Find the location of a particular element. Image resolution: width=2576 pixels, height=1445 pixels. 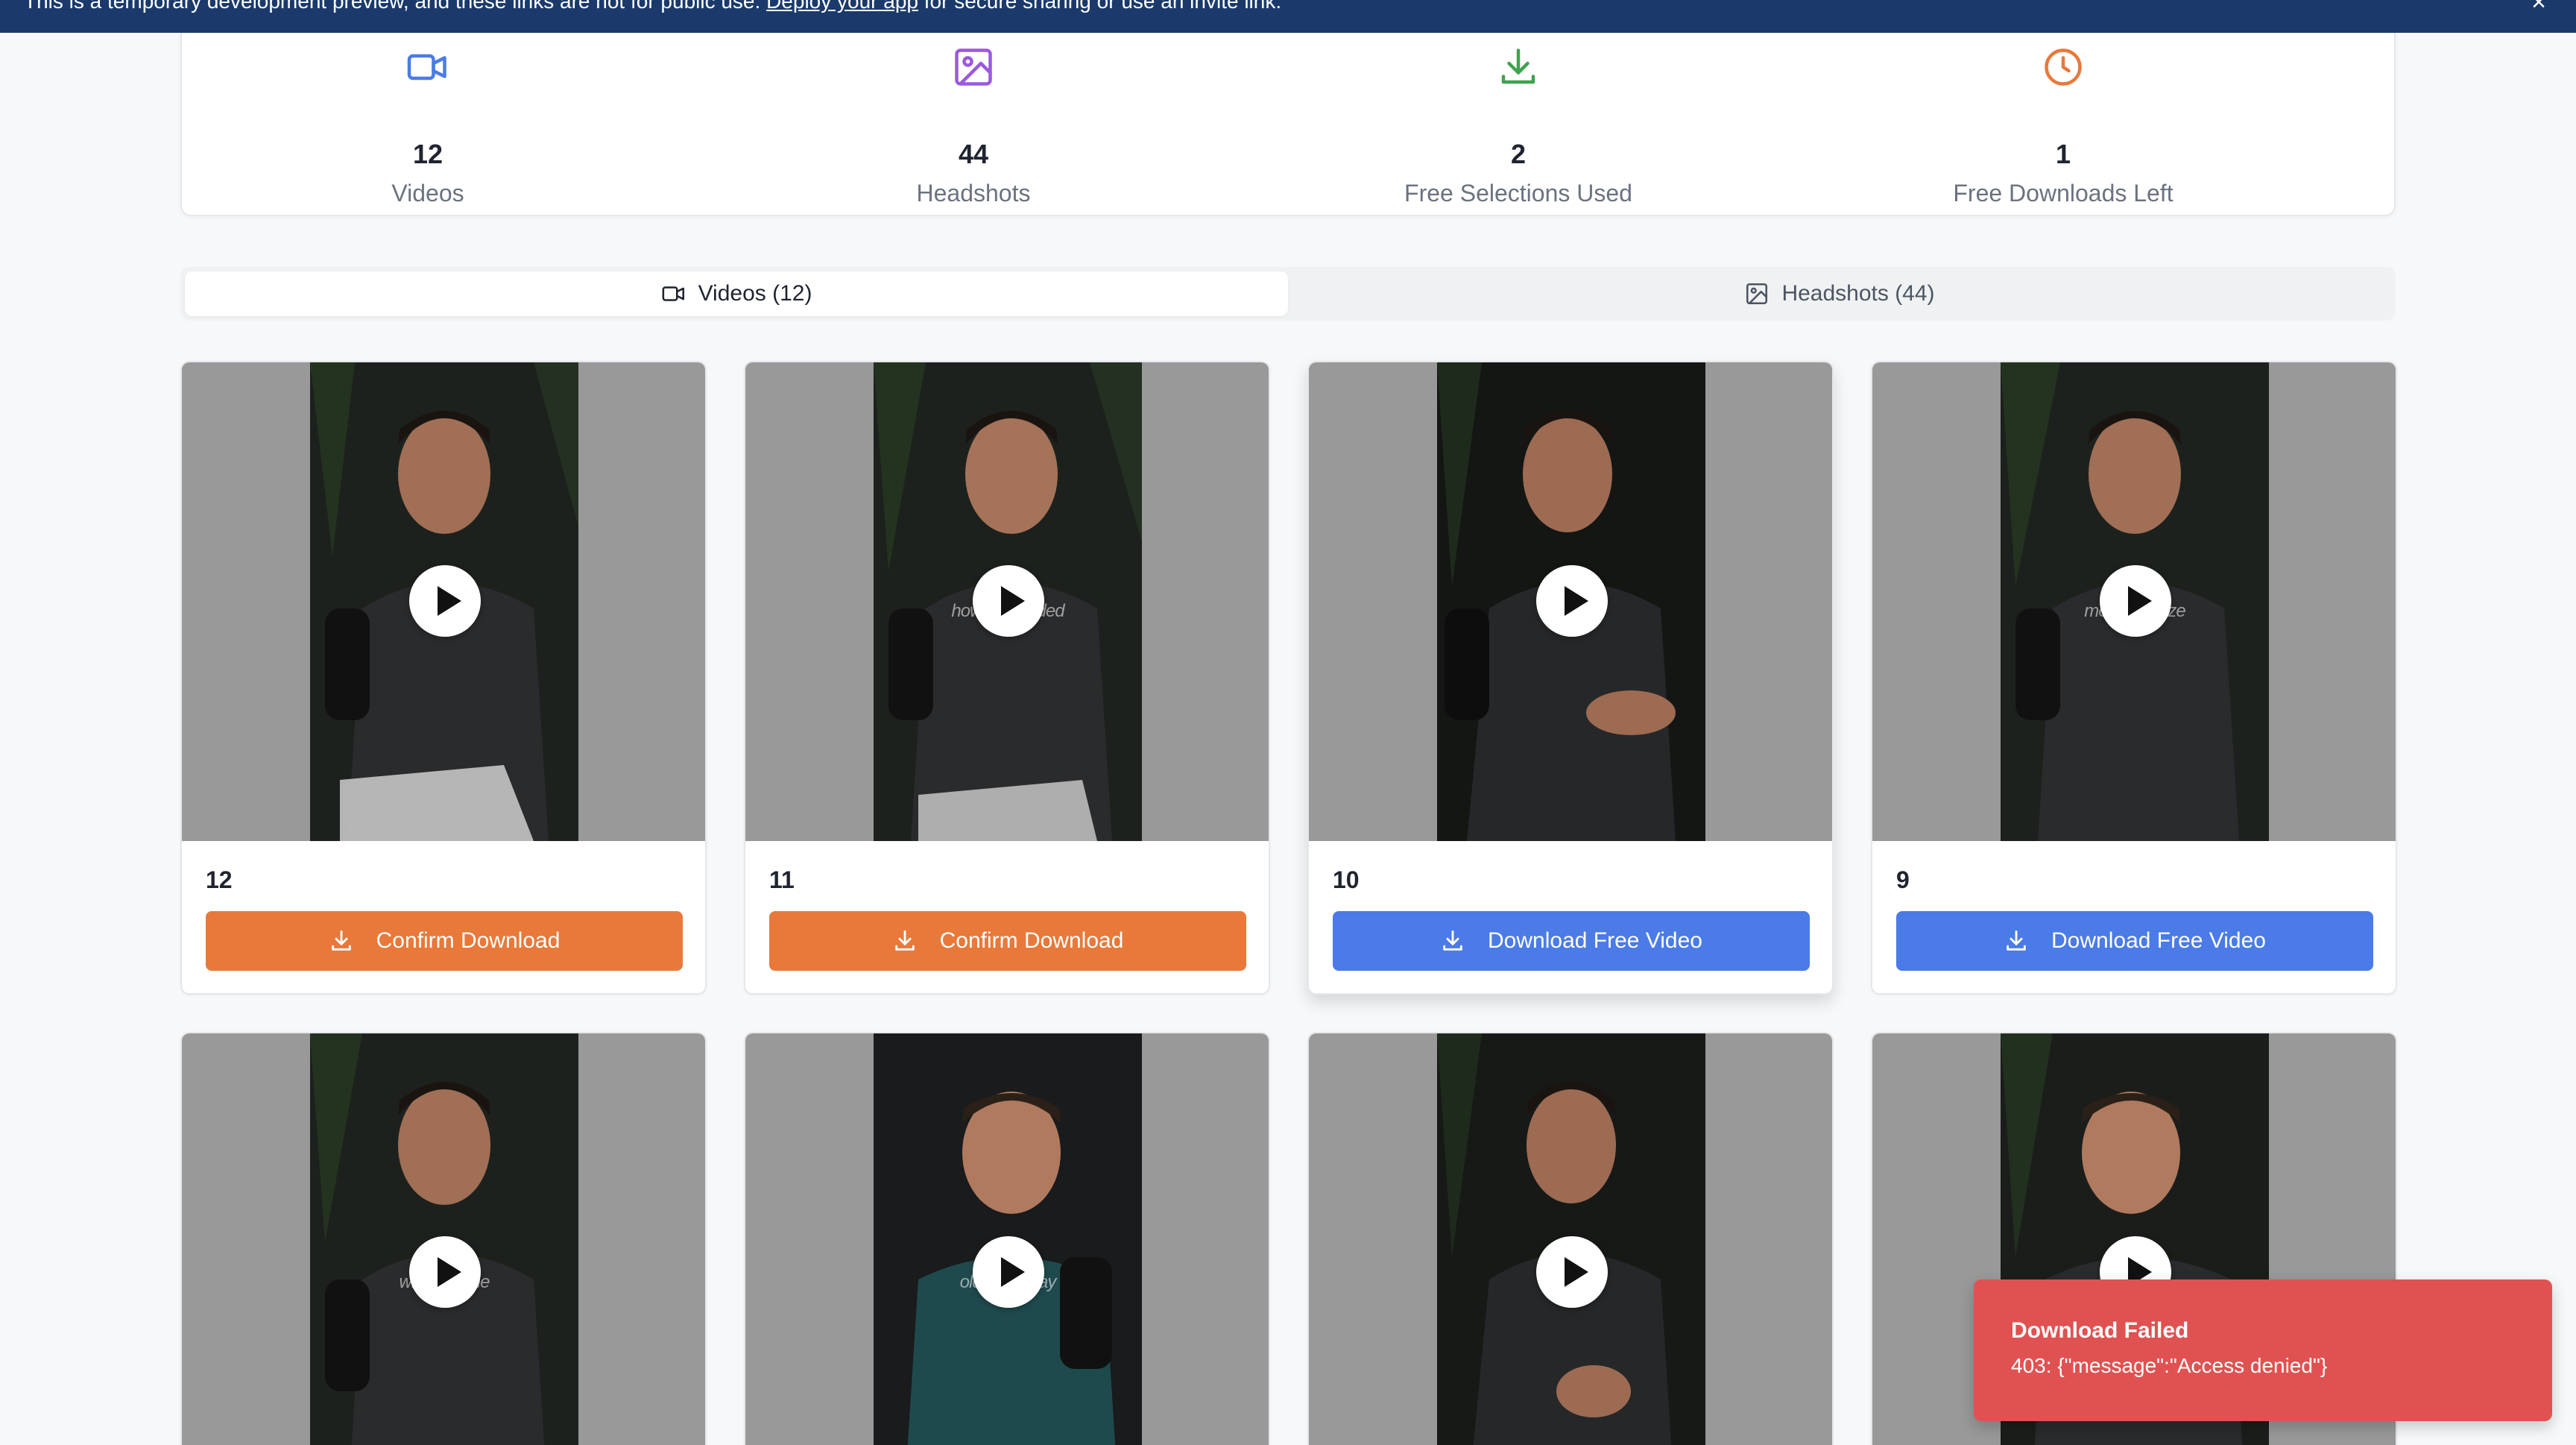

clock-icon is located at coordinates (2064, 67).